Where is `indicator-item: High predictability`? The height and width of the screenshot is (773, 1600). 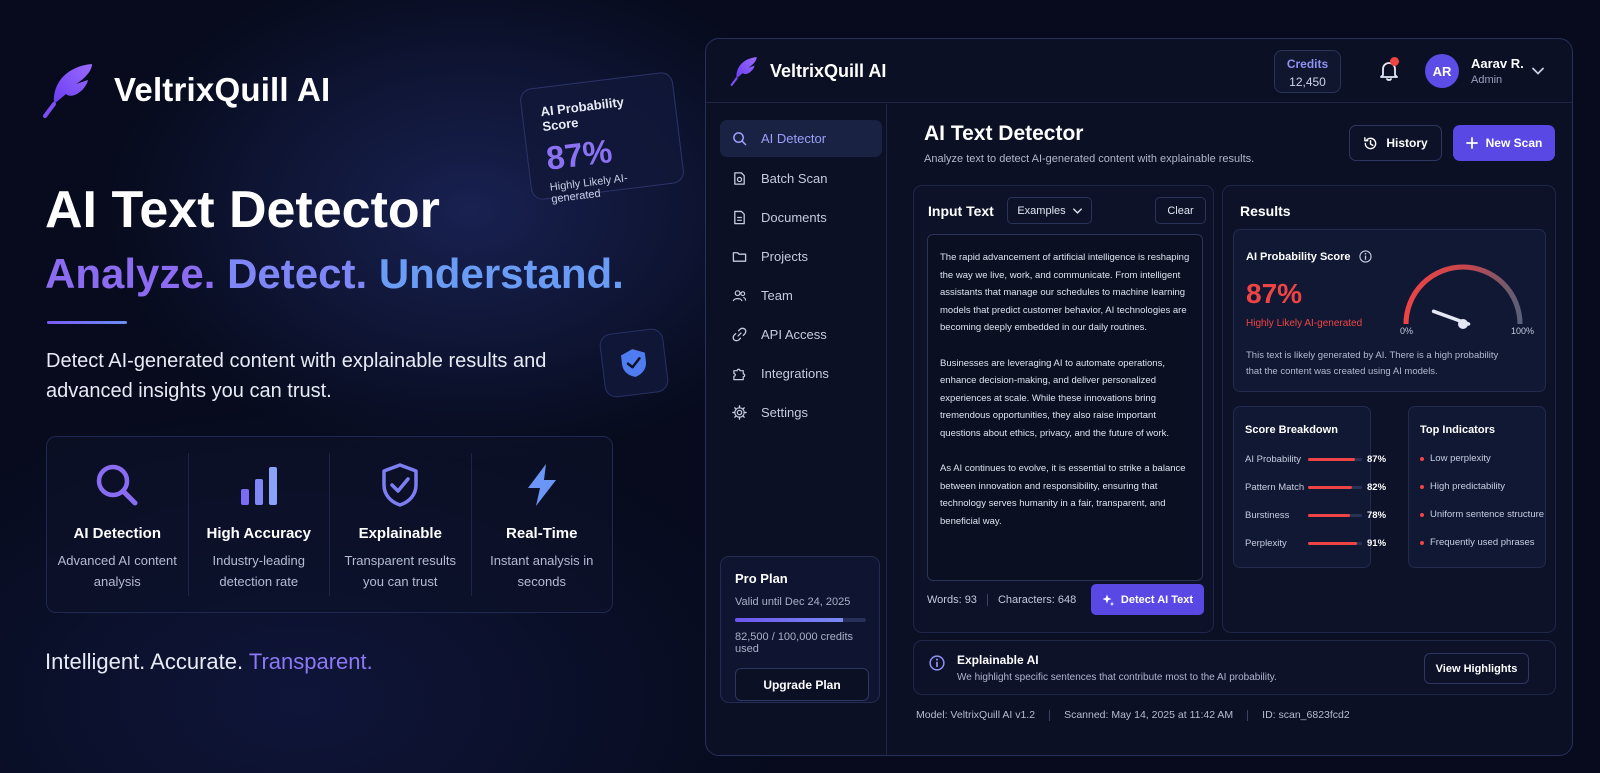 indicator-item: High predictability is located at coordinates (1462, 486).